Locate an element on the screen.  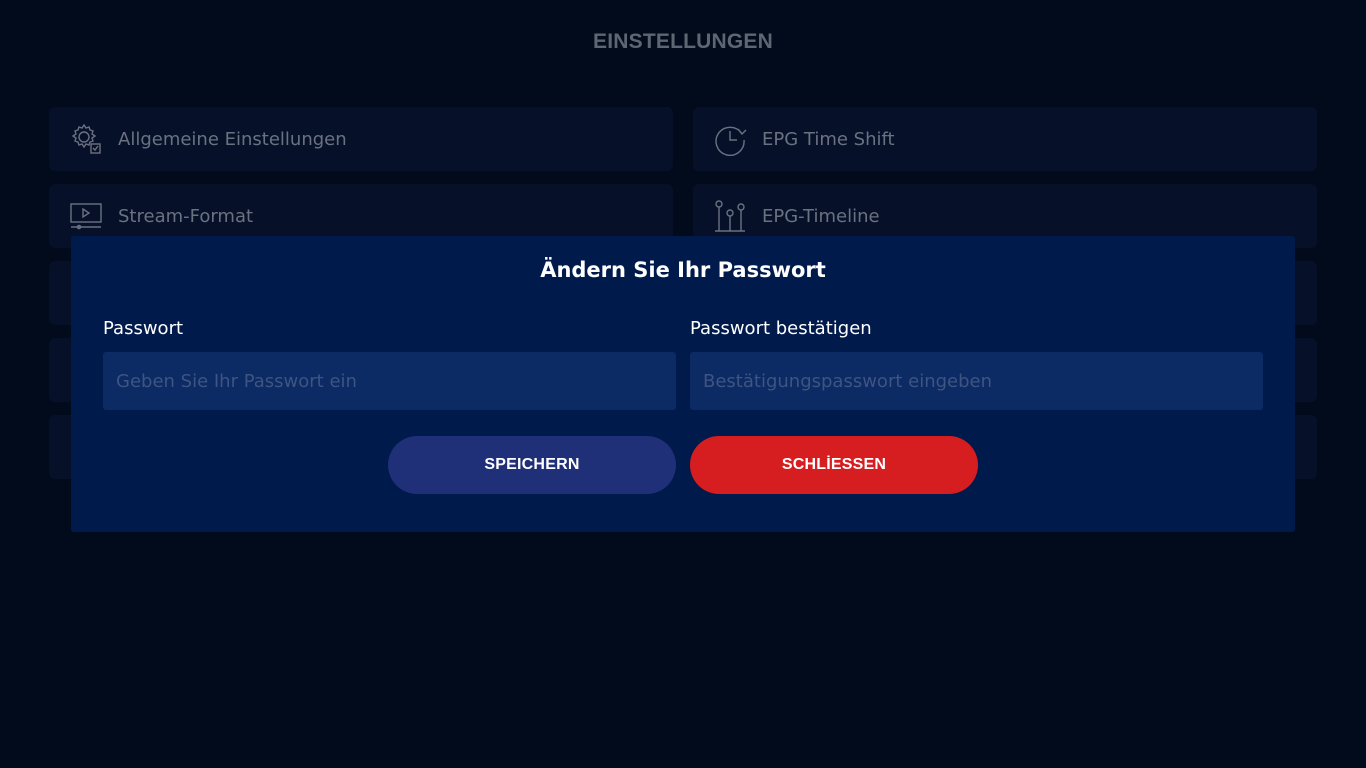
timeline-icon is located at coordinates (730, 216).